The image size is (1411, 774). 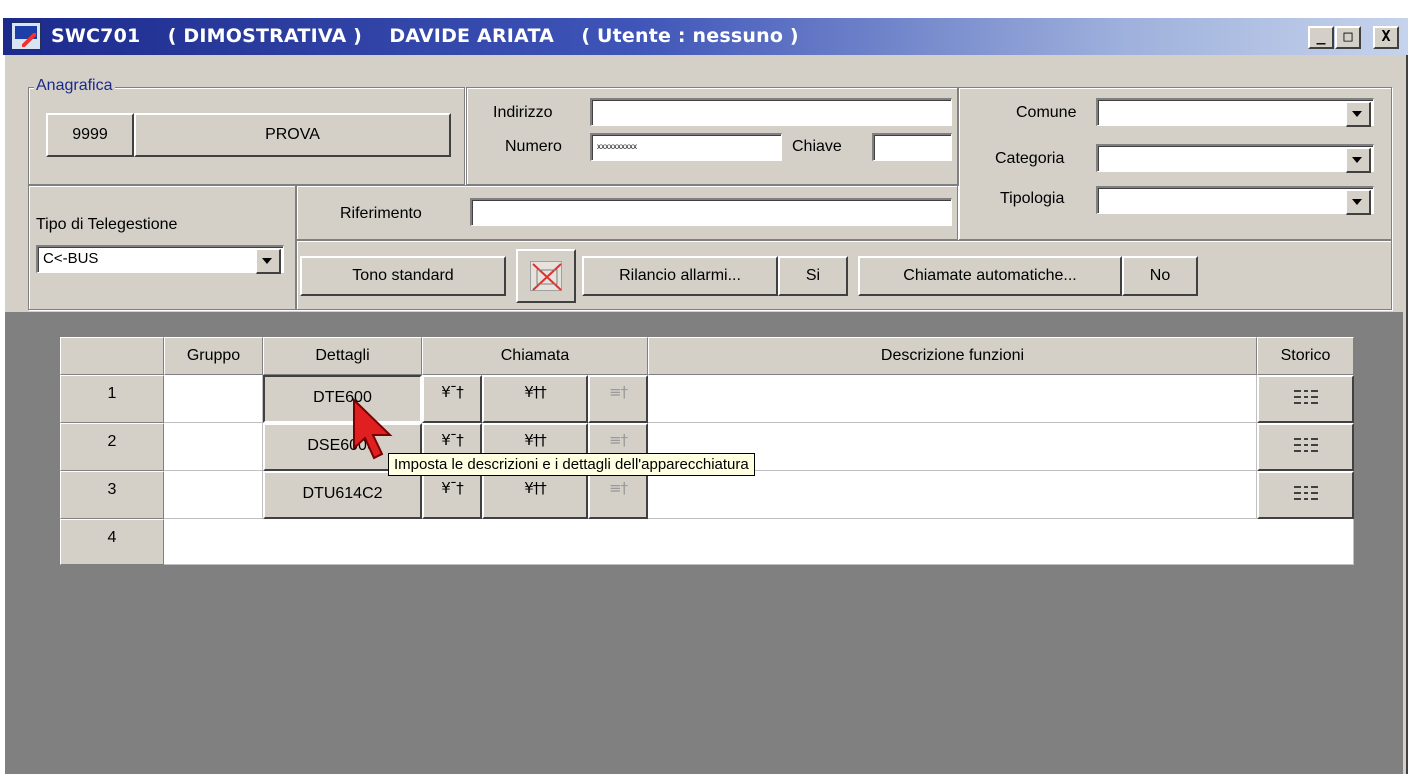 What do you see at coordinates (1321, 37) in the screenshot?
I see `minimize-button: _` at bounding box center [1321, 37].